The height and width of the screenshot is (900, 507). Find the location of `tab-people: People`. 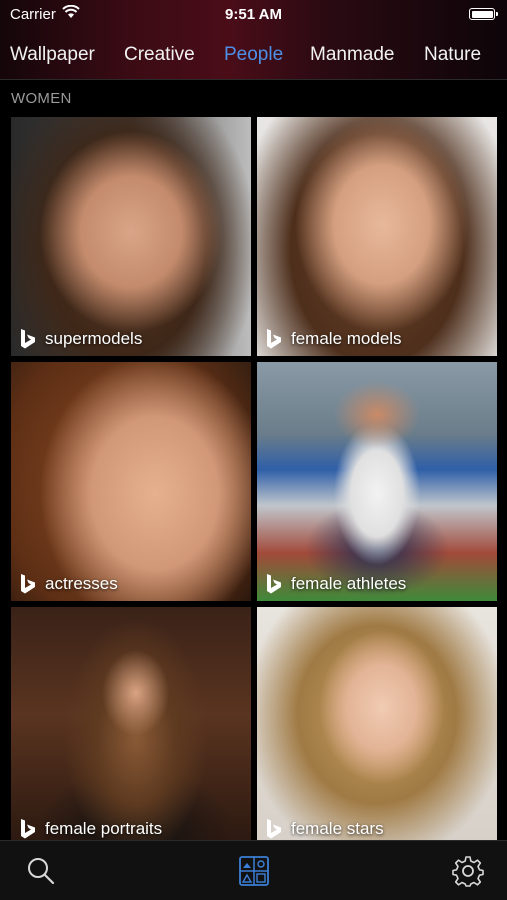

tab-people: People is located at coordinates (253, 55).